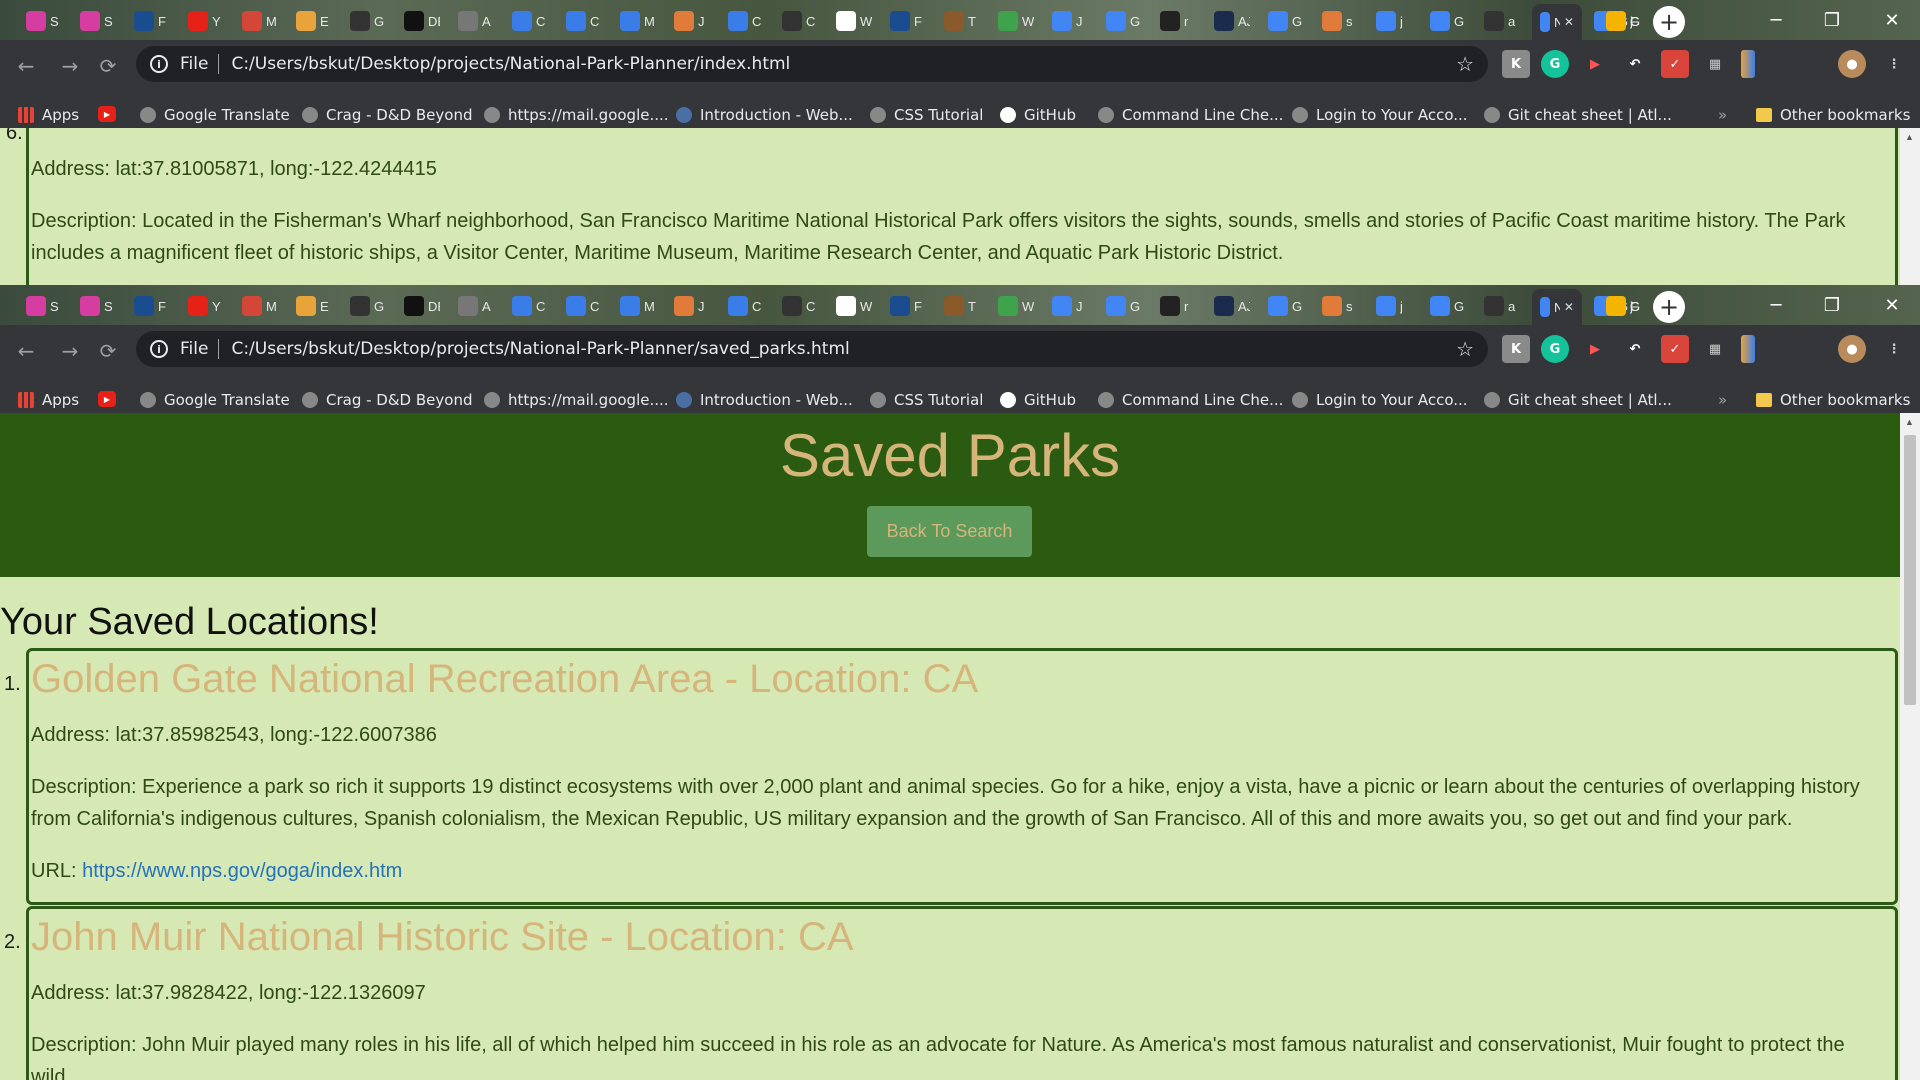  What do you see at coordinates (1013, 306) in the screenshot?
I see `browser-tab: W3` at bounding box center [1013, 306].